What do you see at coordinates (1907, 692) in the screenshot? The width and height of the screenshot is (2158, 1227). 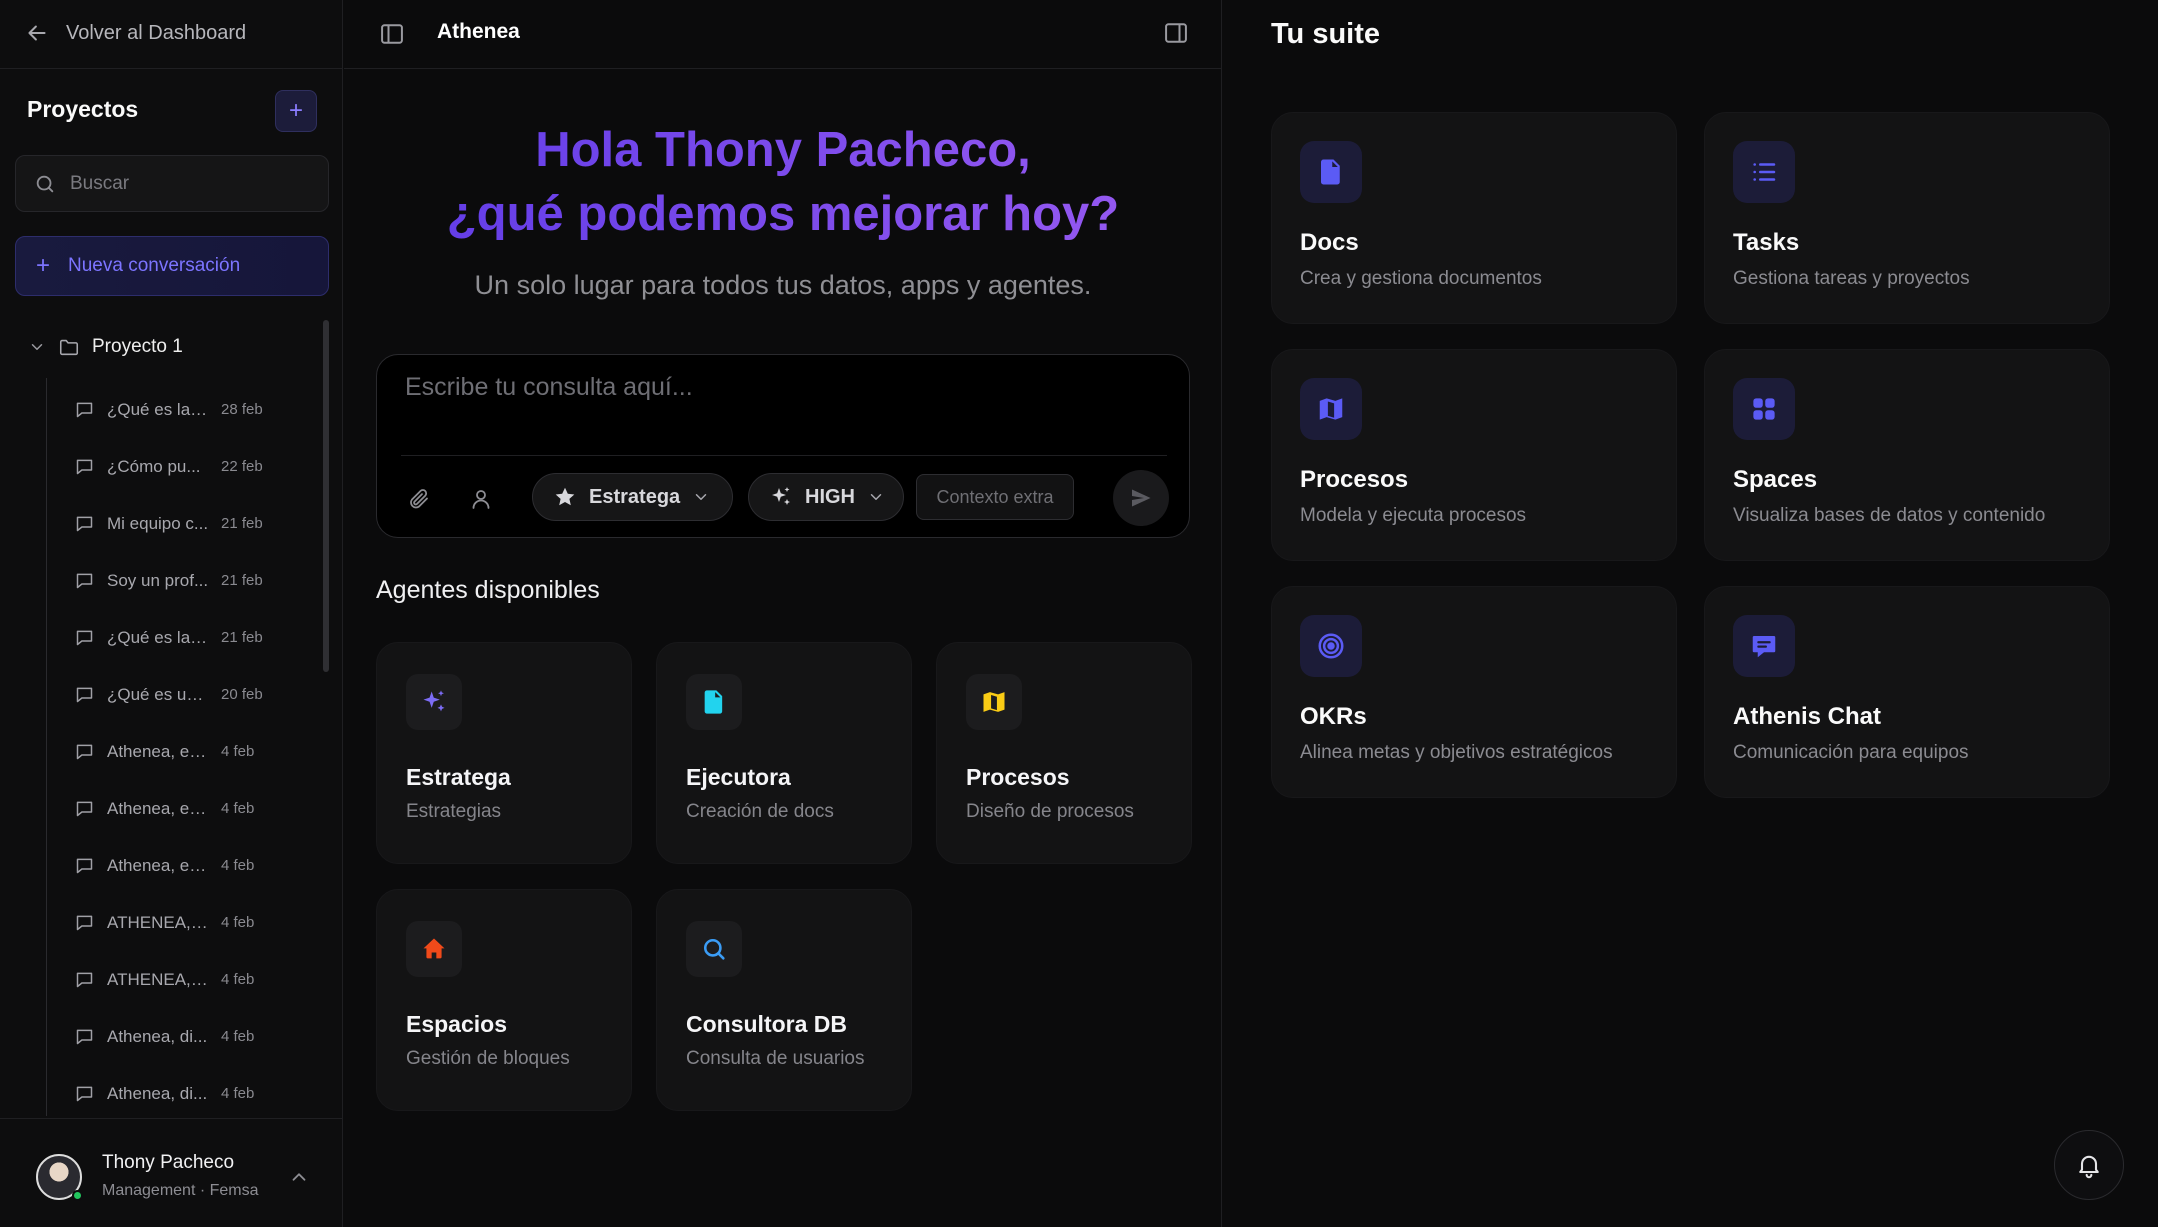 I see `suite-card-athenis-chat: Athenis Chat Comunicación para equipos` at bounding box center [1907, 692].